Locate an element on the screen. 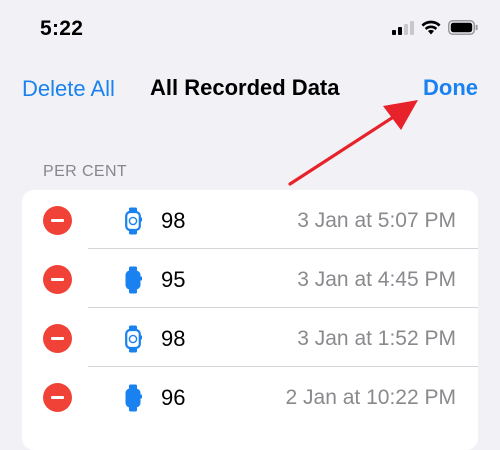 Image resolution: width=500 pixels, height=450 pixels. cellular-signal-icon is located at coordinates (403, 27).